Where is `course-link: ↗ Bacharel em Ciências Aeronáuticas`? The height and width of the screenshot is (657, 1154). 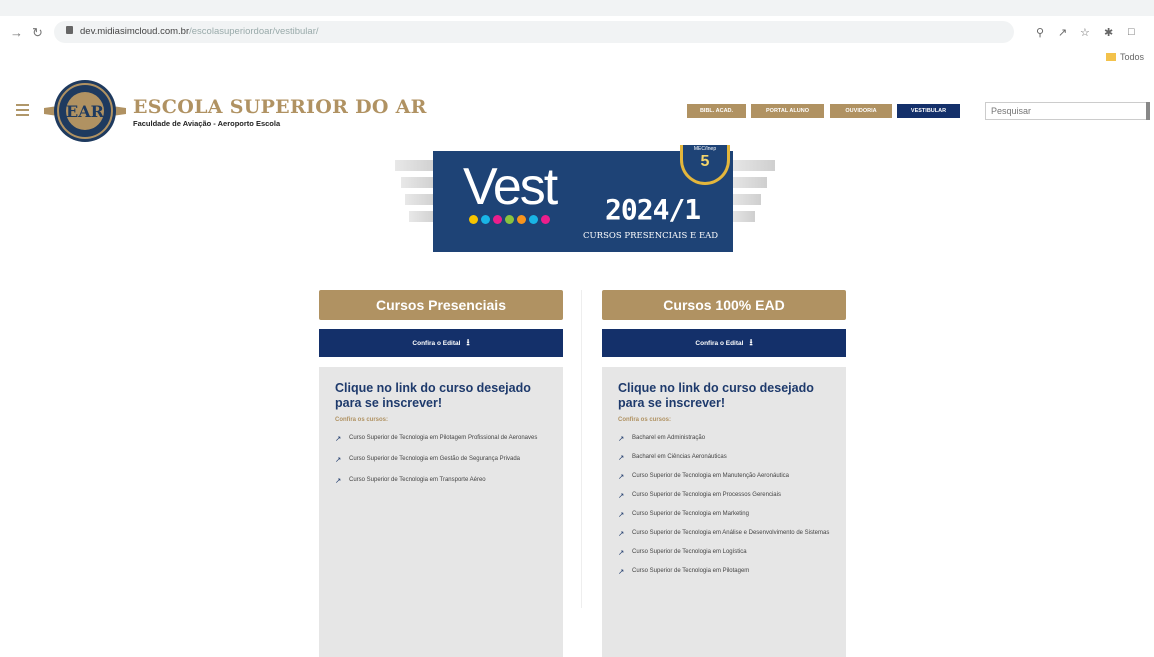 course-link: ↗ Bacharel em Ciências Aeronáuticas is located at coordinates (725, 457).